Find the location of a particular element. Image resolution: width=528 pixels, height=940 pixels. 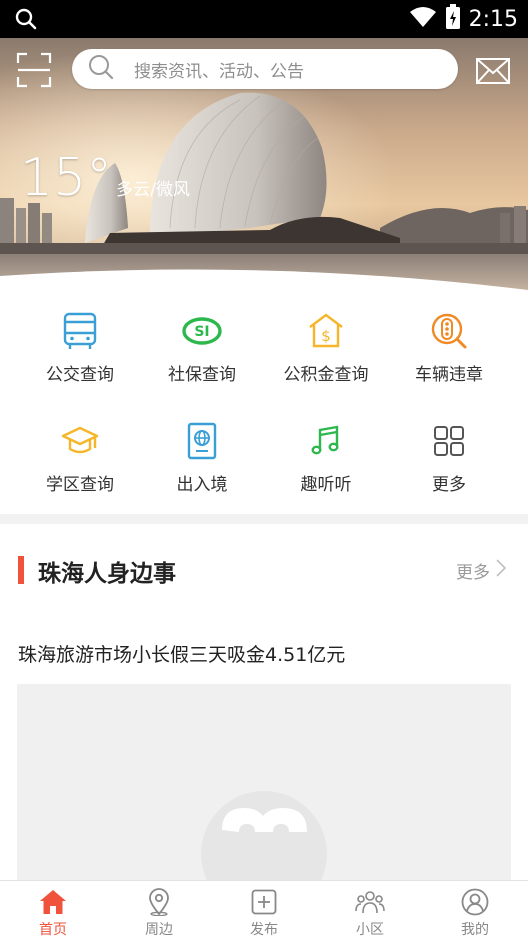

section-divider is located at coordinates (264, 519).